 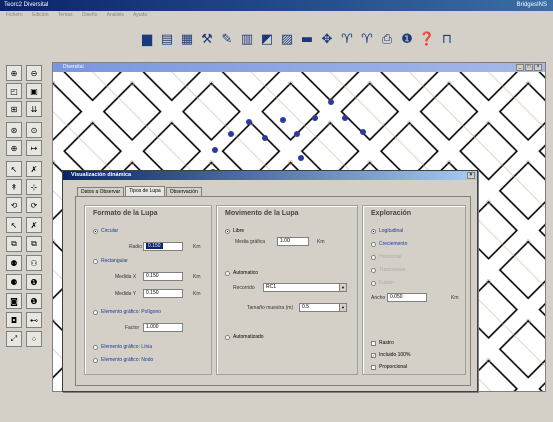 I want to click on nodo-radio: Elemento gráfico: Nodo, so click(x=123, y=360).